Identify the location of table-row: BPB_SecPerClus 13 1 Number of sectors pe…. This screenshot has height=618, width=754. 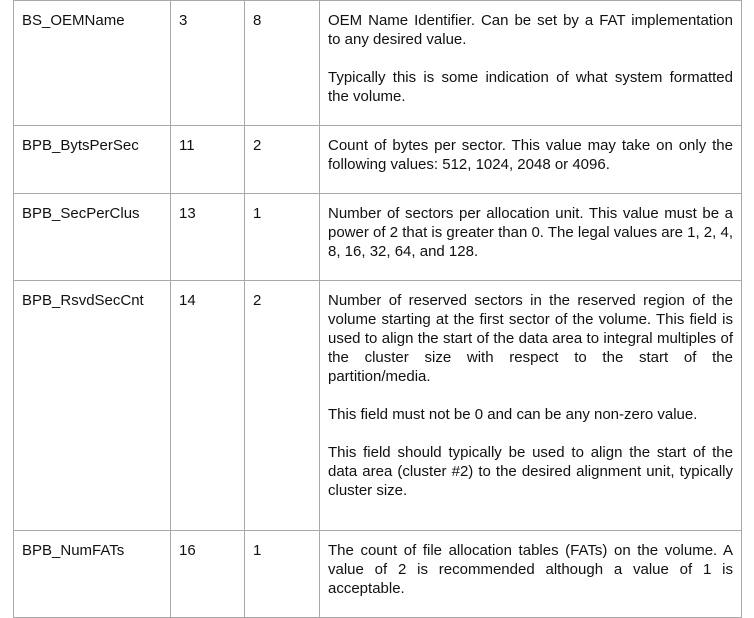
(377, 237).